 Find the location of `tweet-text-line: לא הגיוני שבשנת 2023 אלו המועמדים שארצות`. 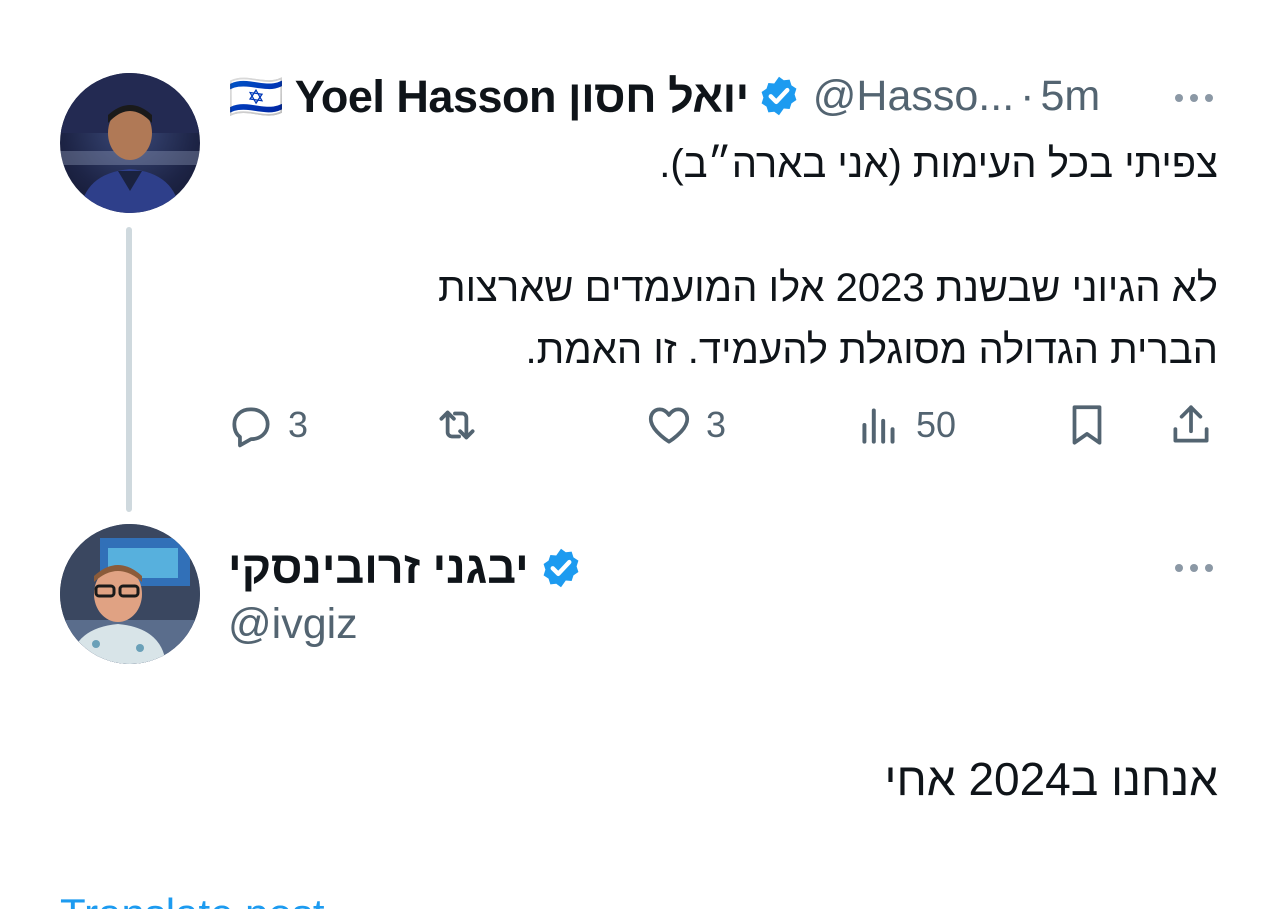

tweet-text-line: לא הגיוני שבשנת 2023 אלו המועמדים שארצות is located at coordinates (828, 288).